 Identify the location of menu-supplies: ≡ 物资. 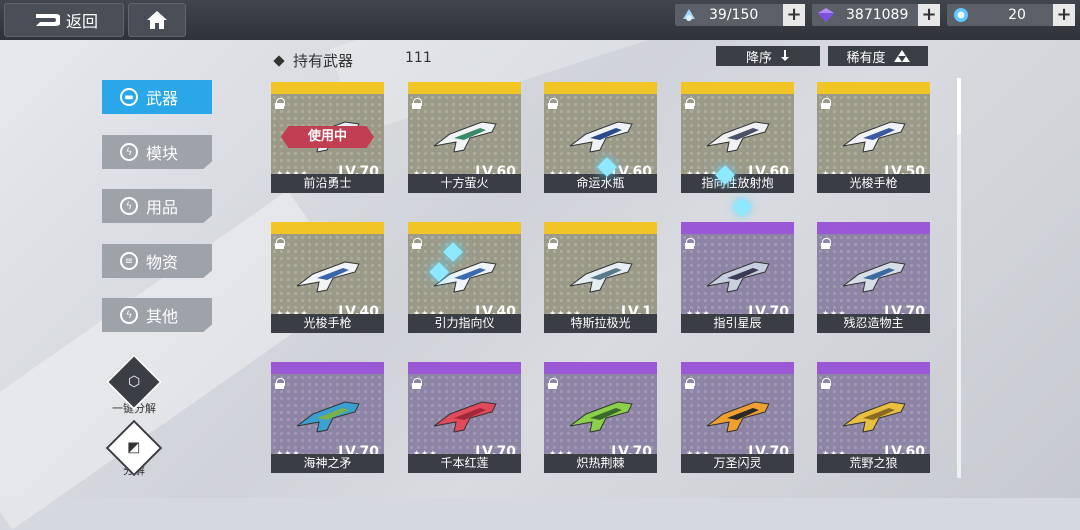
(157, 261).